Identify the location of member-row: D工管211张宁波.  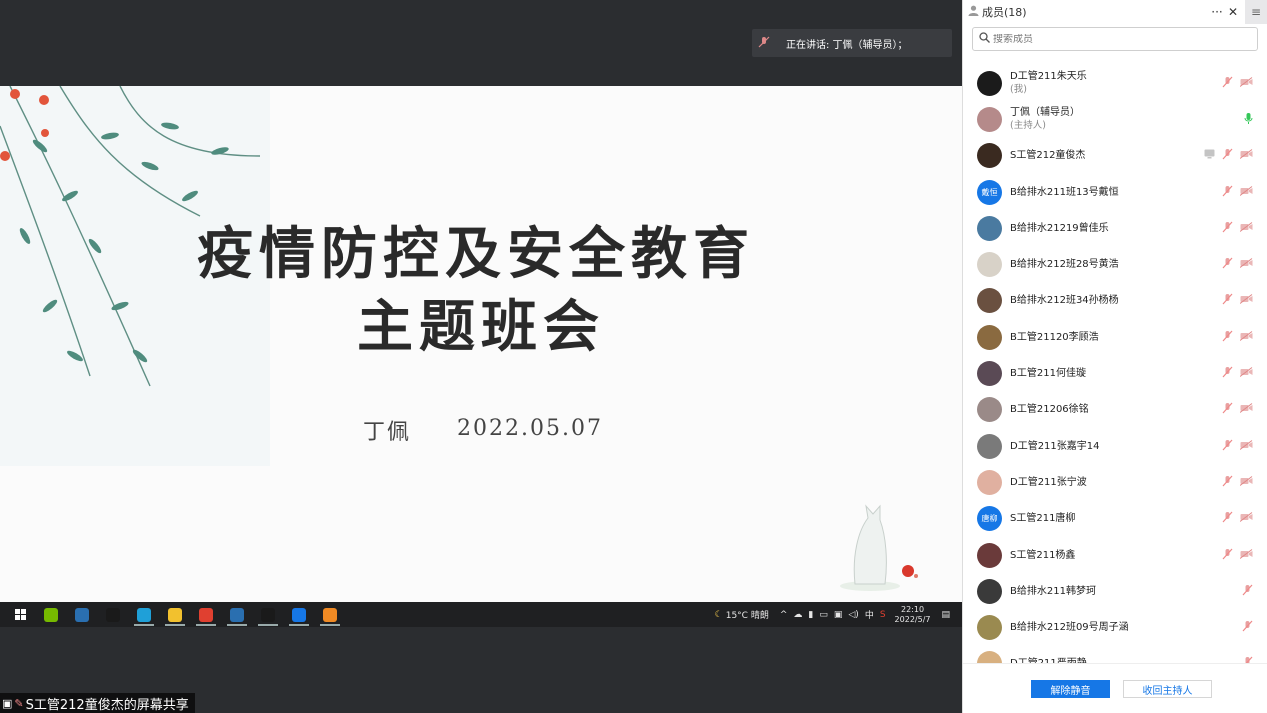
(1115, 482).